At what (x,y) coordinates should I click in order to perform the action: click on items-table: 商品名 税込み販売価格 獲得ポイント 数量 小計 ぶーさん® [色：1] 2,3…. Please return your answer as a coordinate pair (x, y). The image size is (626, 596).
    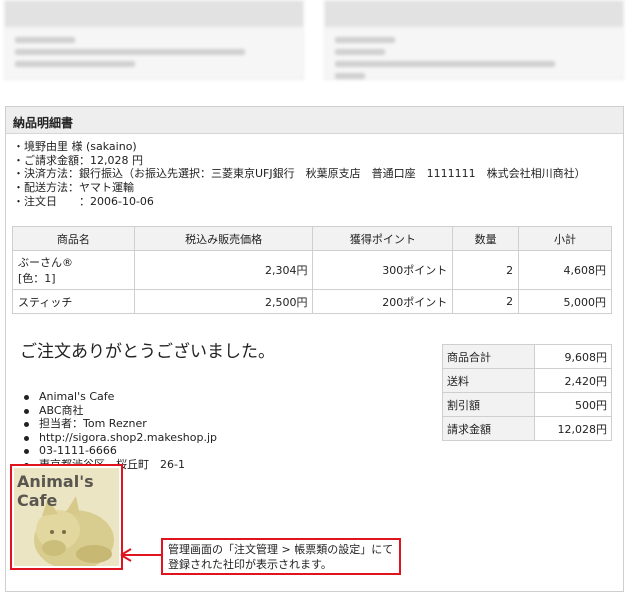
    Looking at the image, I should click on (312, 270).